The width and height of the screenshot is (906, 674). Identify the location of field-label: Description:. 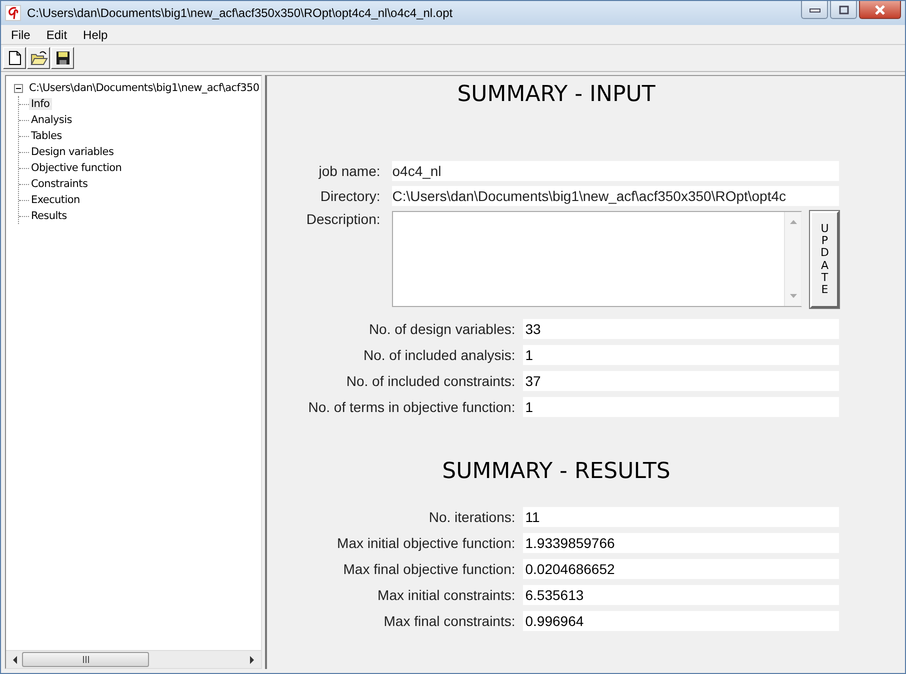
(342, 219).